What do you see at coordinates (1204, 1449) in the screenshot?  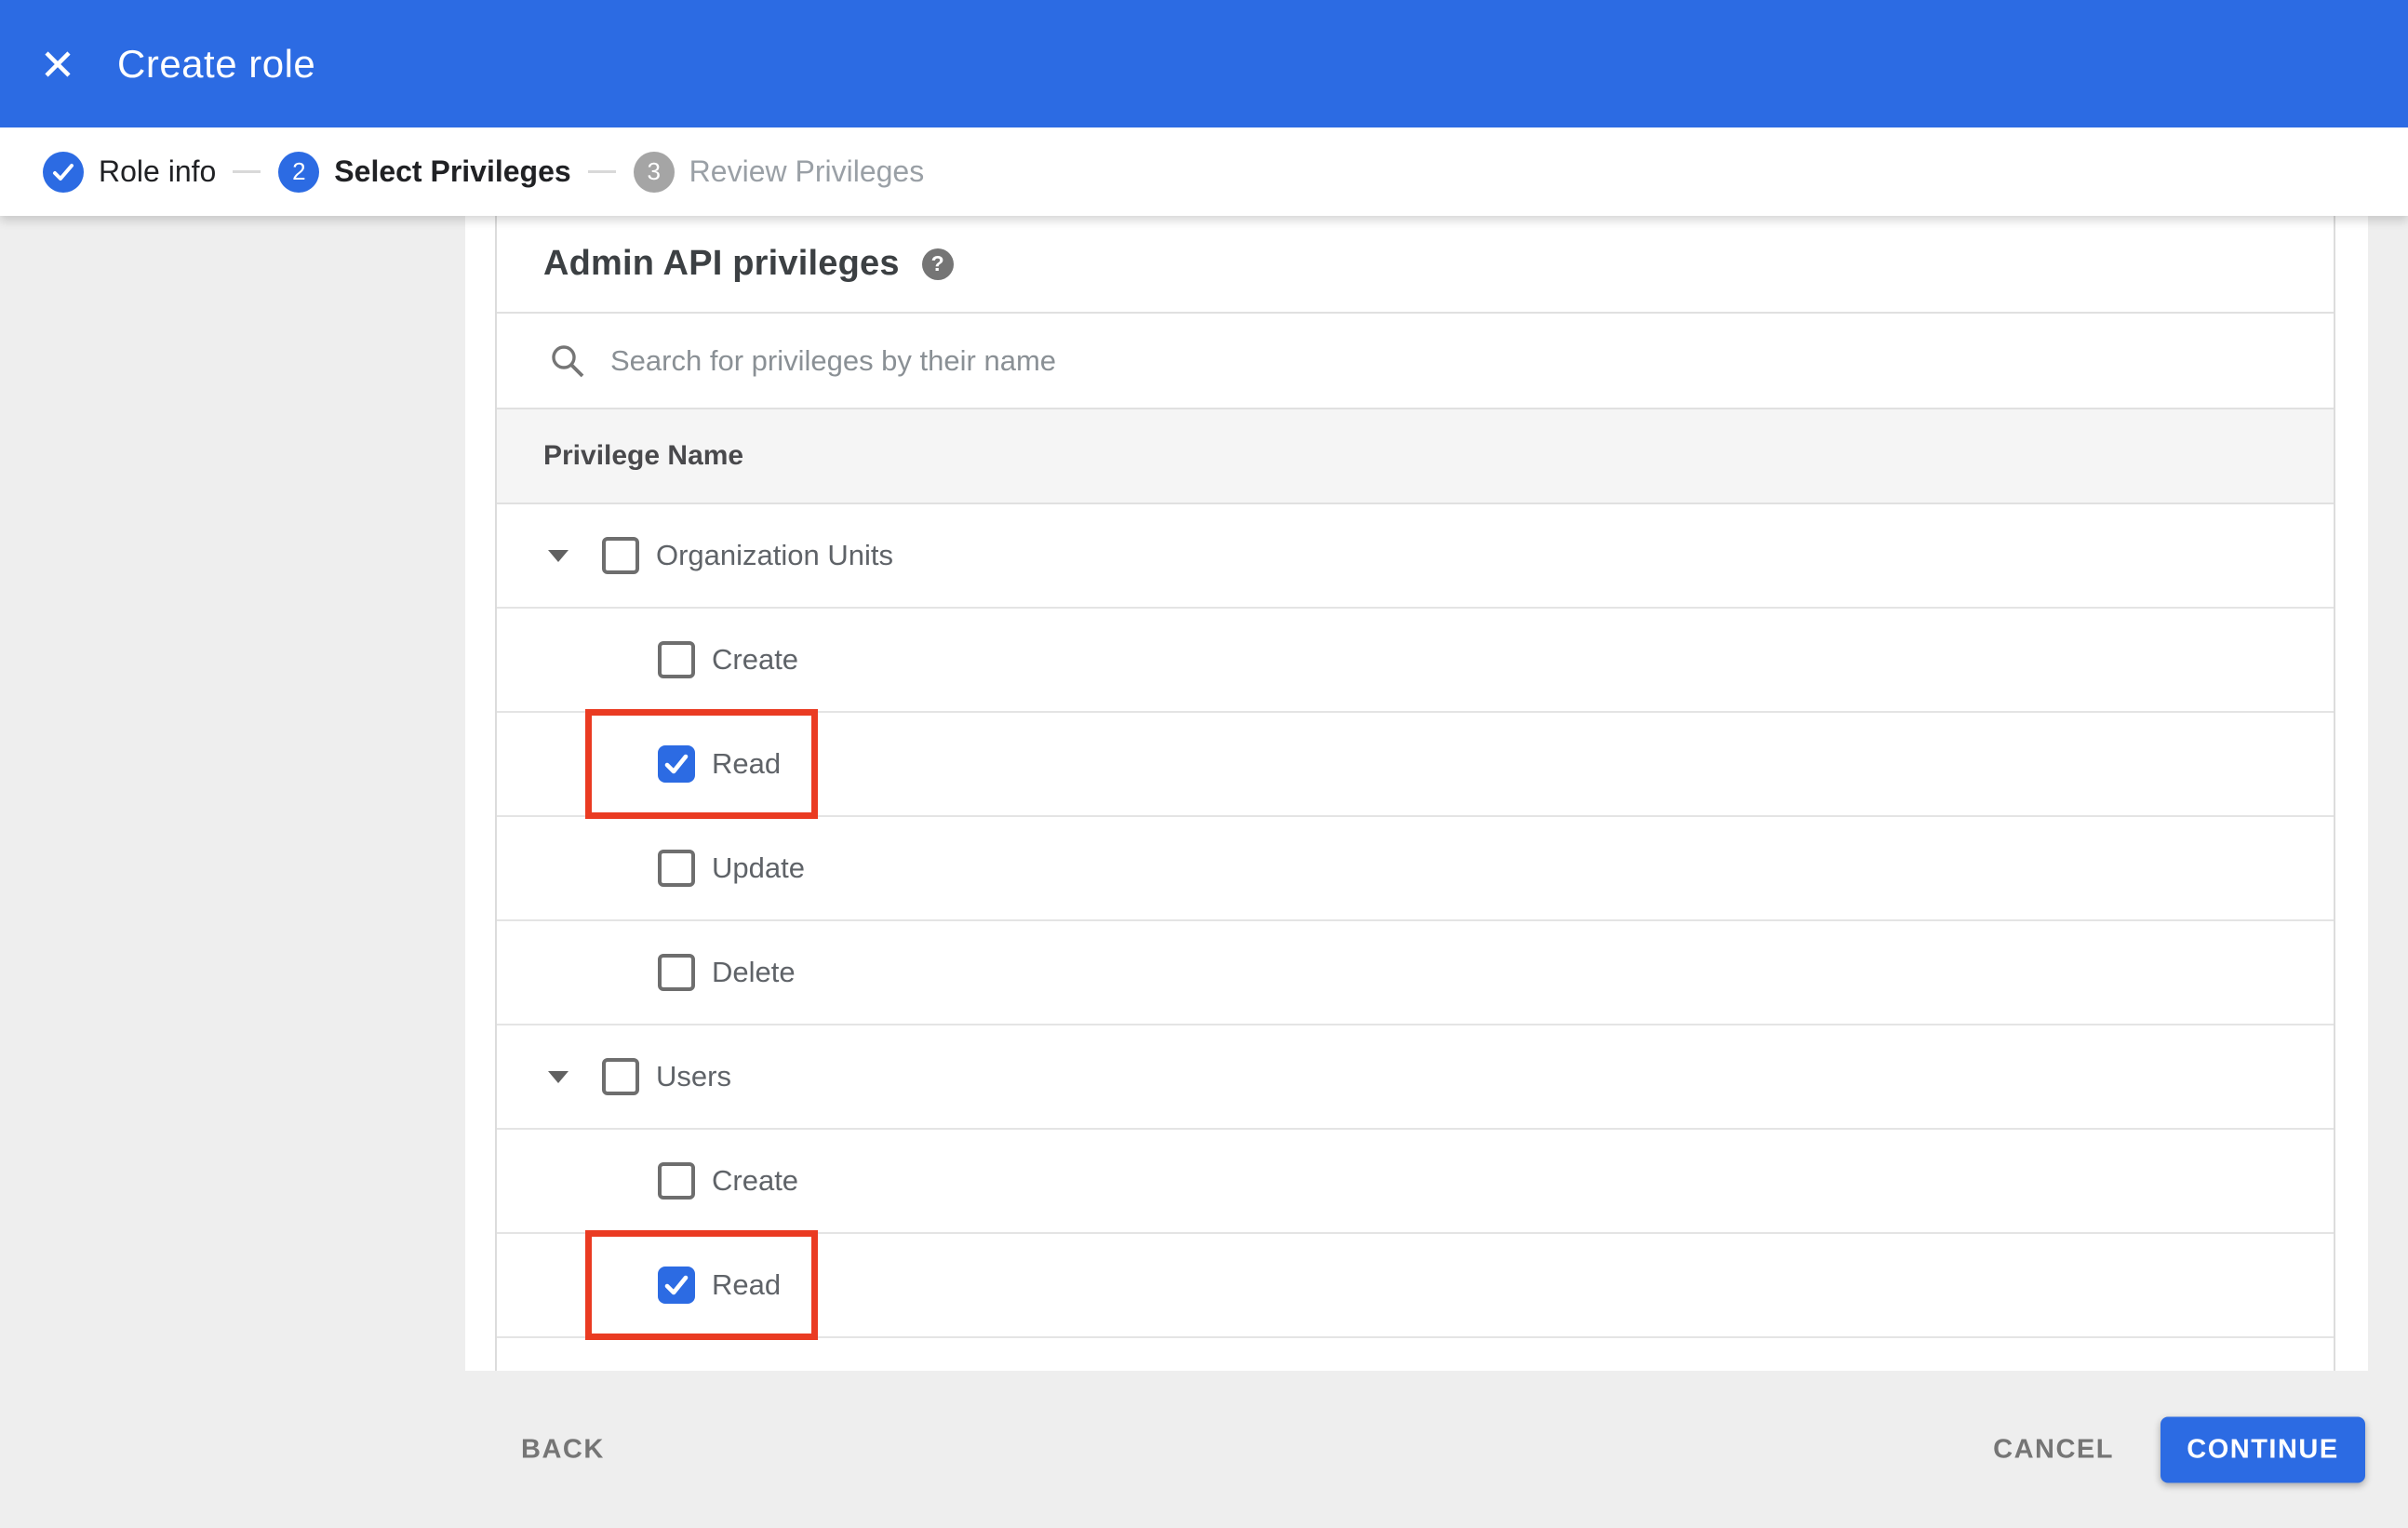 I see `footer-bar: BACK CANCEL CONTINUE` at bounding box center [1204, 1449].